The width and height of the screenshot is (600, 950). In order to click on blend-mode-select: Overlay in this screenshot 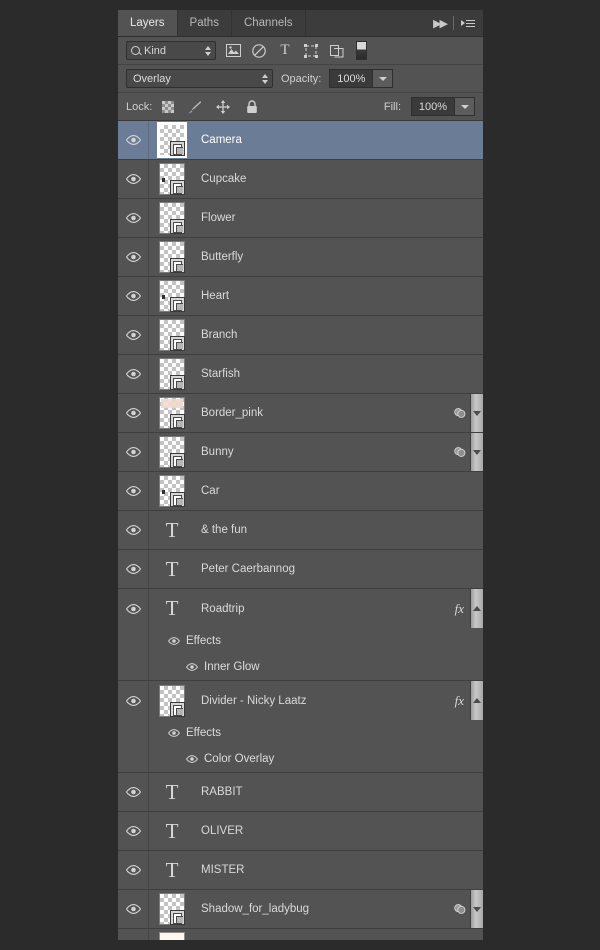, I will do `click(199, 78)`.